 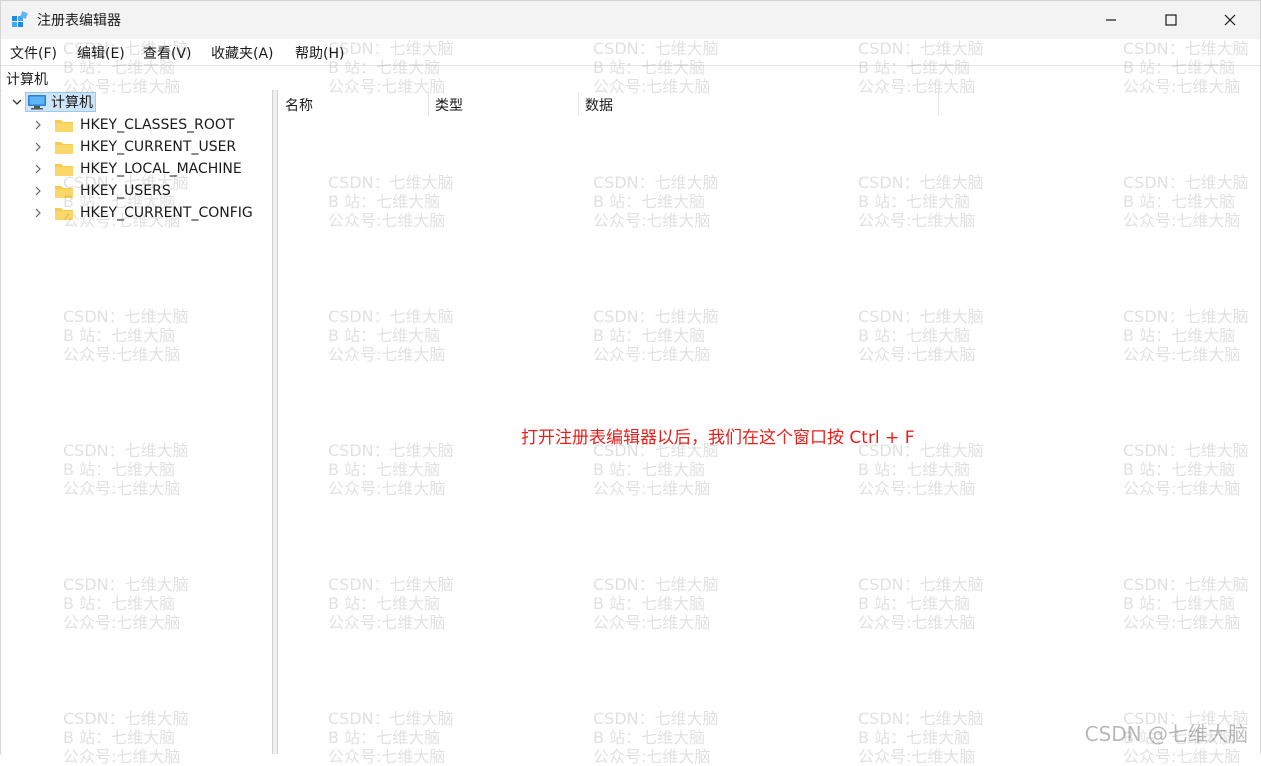 I want to click on chevron-down-icon, so click(x=17, y=102).